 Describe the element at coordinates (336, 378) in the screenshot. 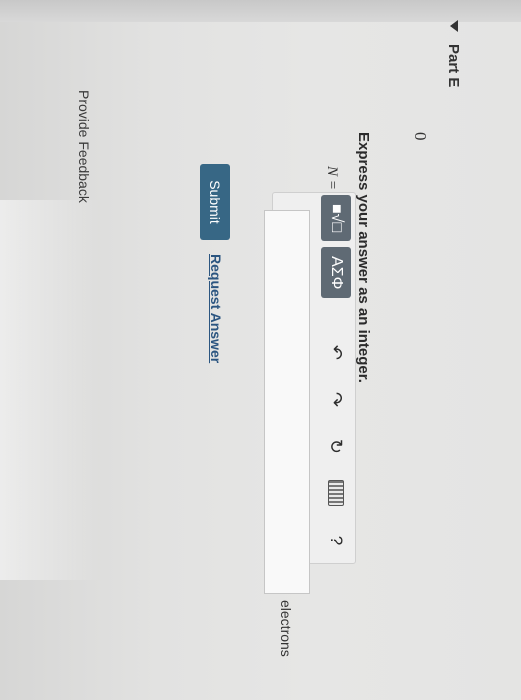

I see `math-toolbar: ■√□ ΑΣΦ ↶ ↷ ↻ ?` at that location.